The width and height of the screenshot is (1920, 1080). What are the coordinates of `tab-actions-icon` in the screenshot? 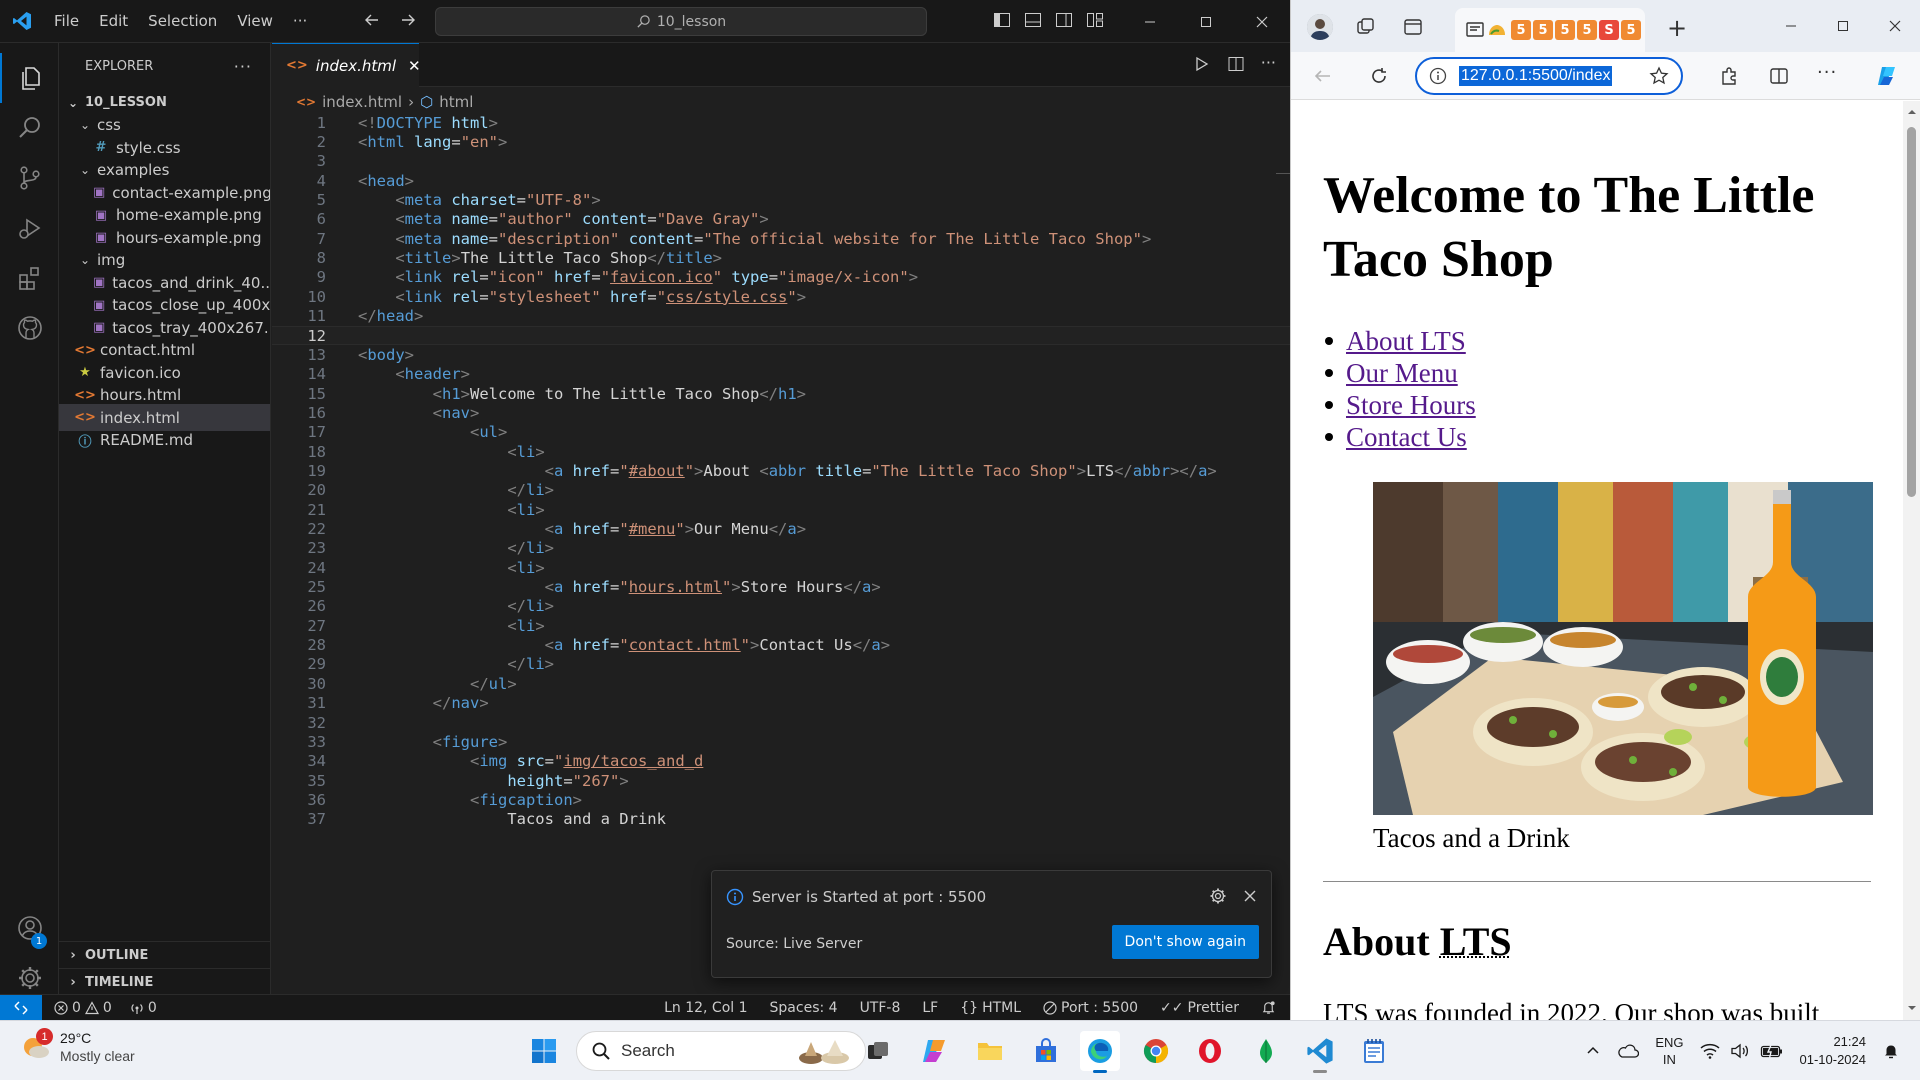 It's located at (1413, 27).